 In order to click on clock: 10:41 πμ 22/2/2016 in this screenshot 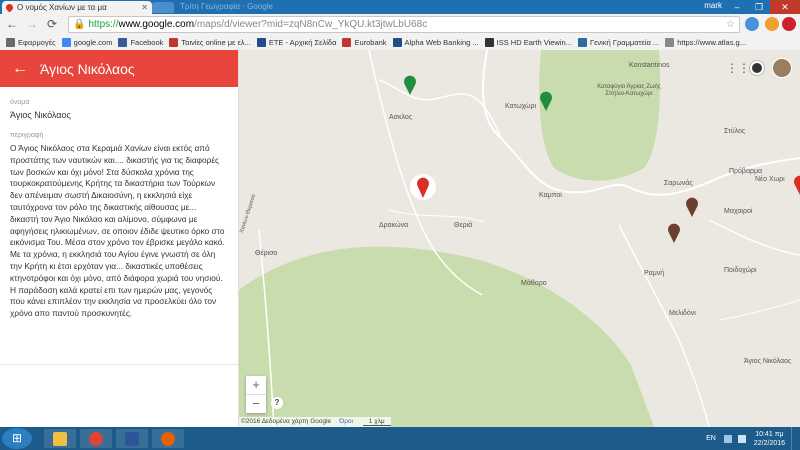, I will do `click(769, 439)`.